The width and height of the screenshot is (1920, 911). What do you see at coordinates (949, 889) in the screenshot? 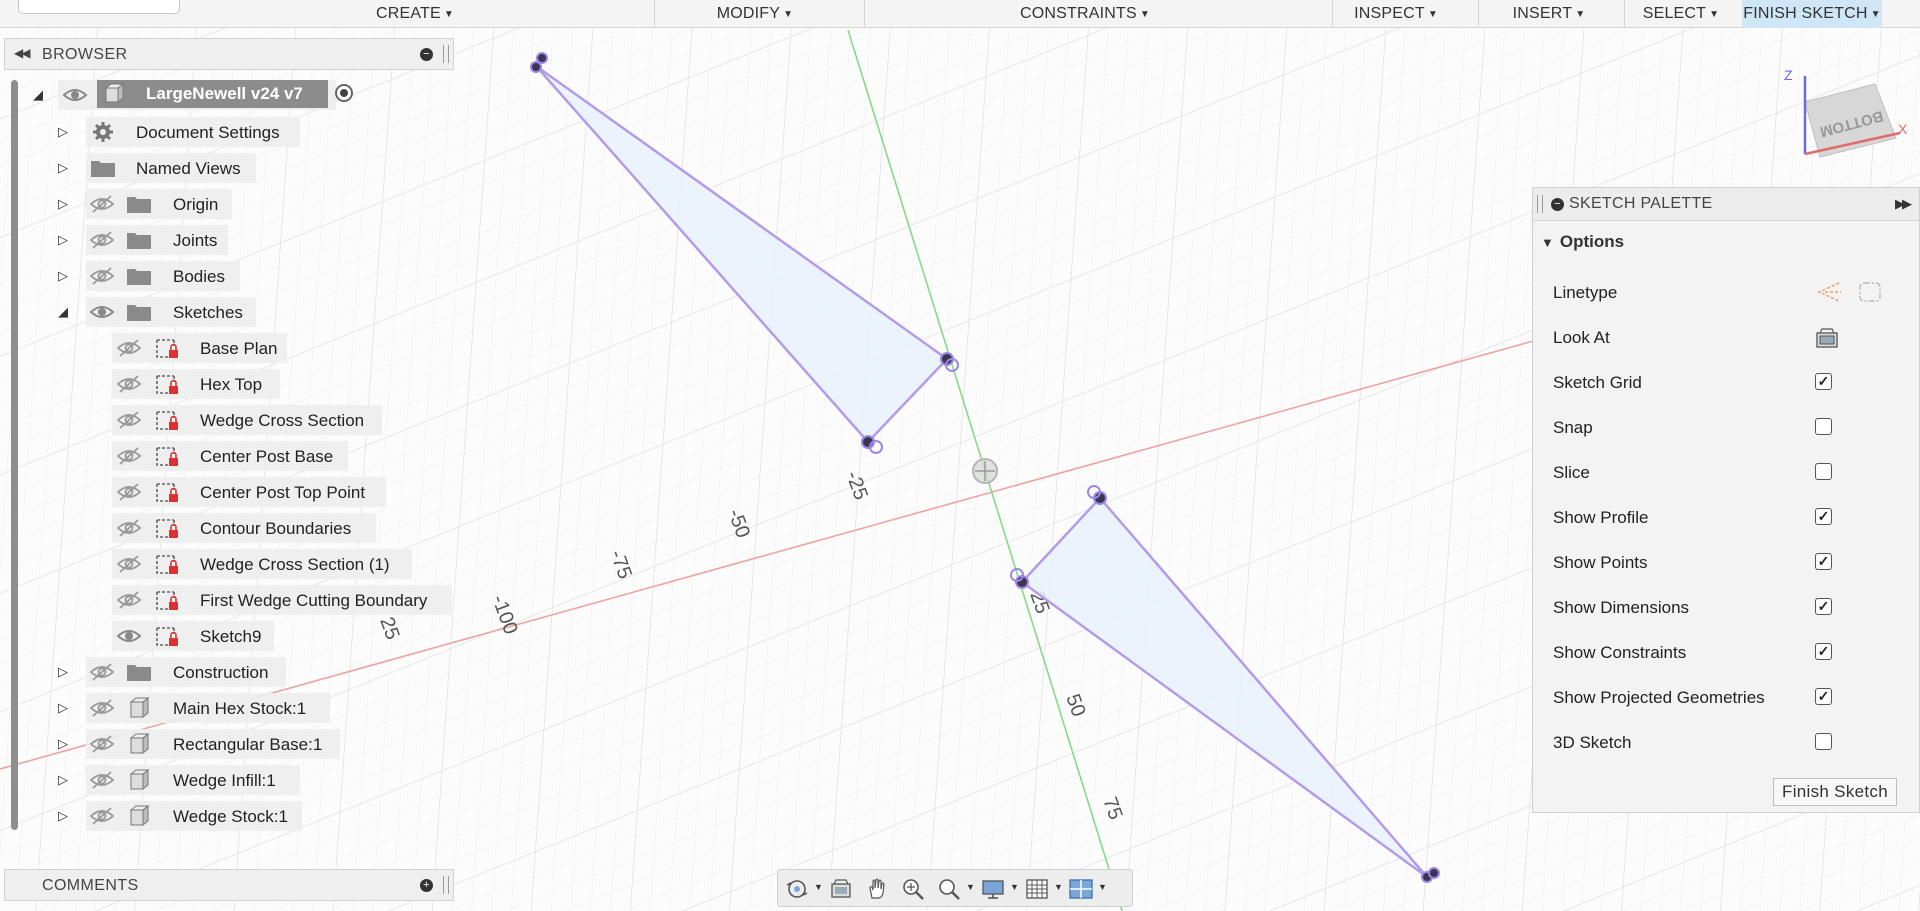
I see `zoom-window-icon` at bounding box center [949, 889].